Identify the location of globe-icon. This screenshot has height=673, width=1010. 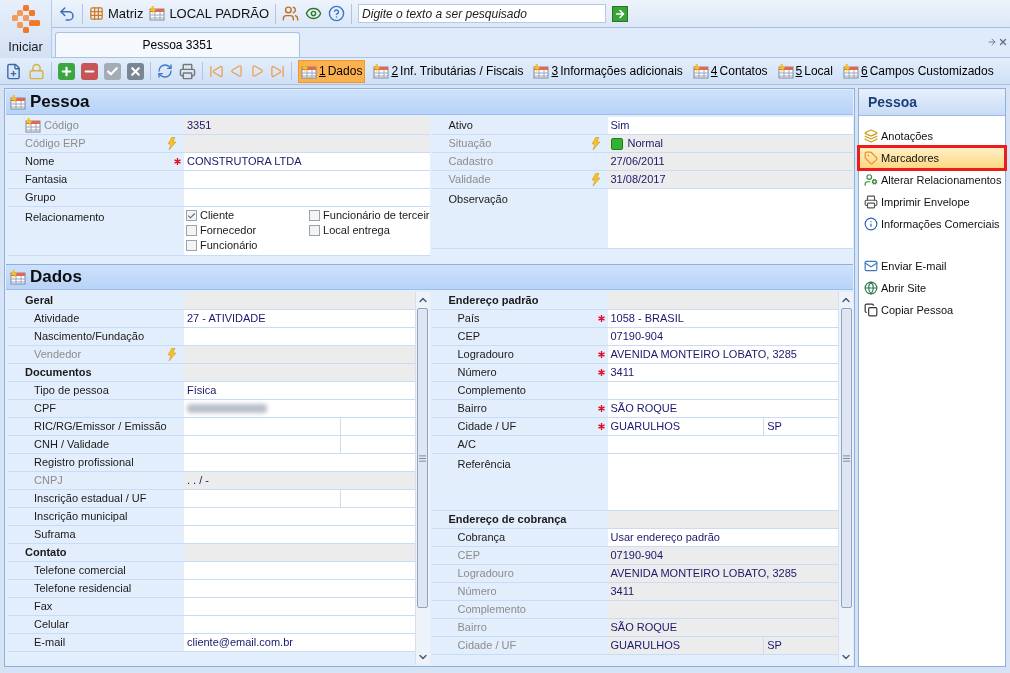
(871, 288).